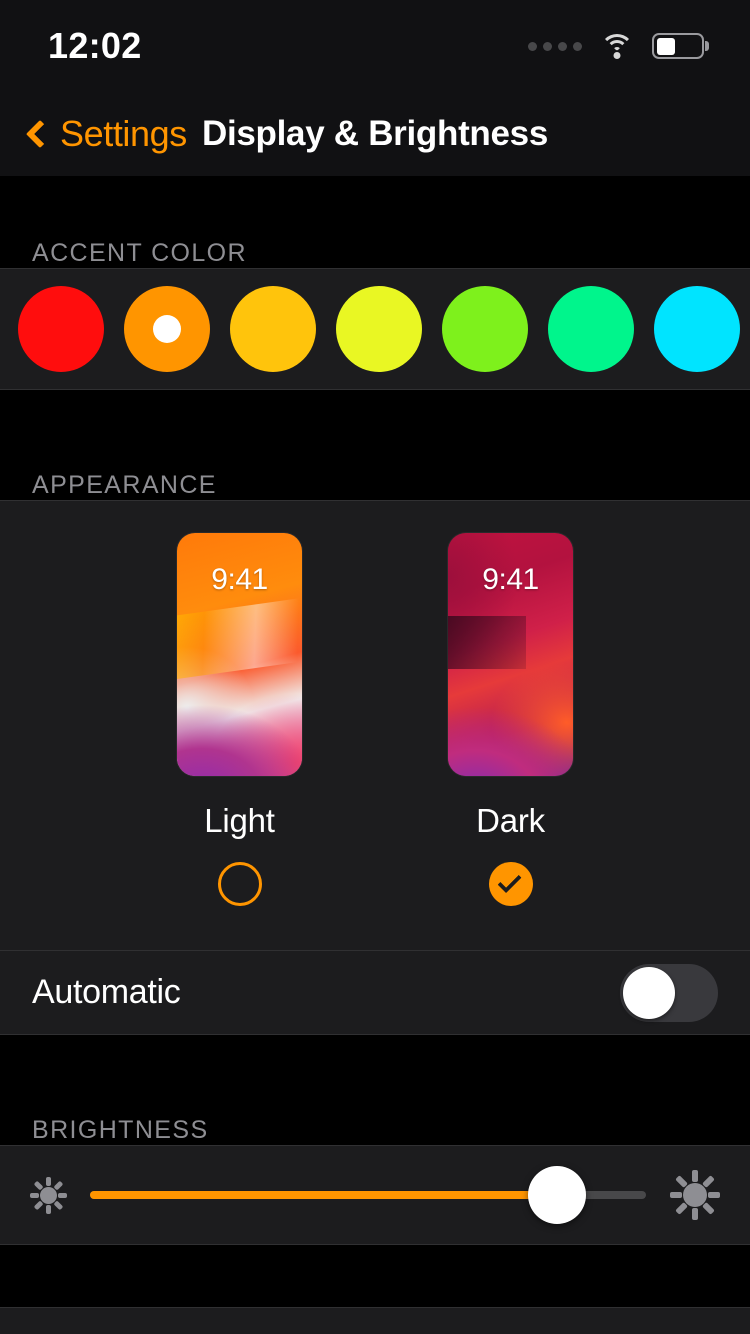 The height and width of the screenshot is (1334, 750). What do you see at coordinates (375, 1116) in the screenshot?
I see `brightness-section-header: BRIGHTNESS` at bounding box center [375, 1116].